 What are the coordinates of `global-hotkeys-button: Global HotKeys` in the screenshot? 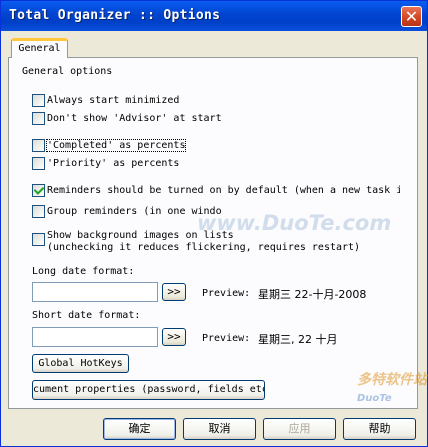 It's located at (80, 363).